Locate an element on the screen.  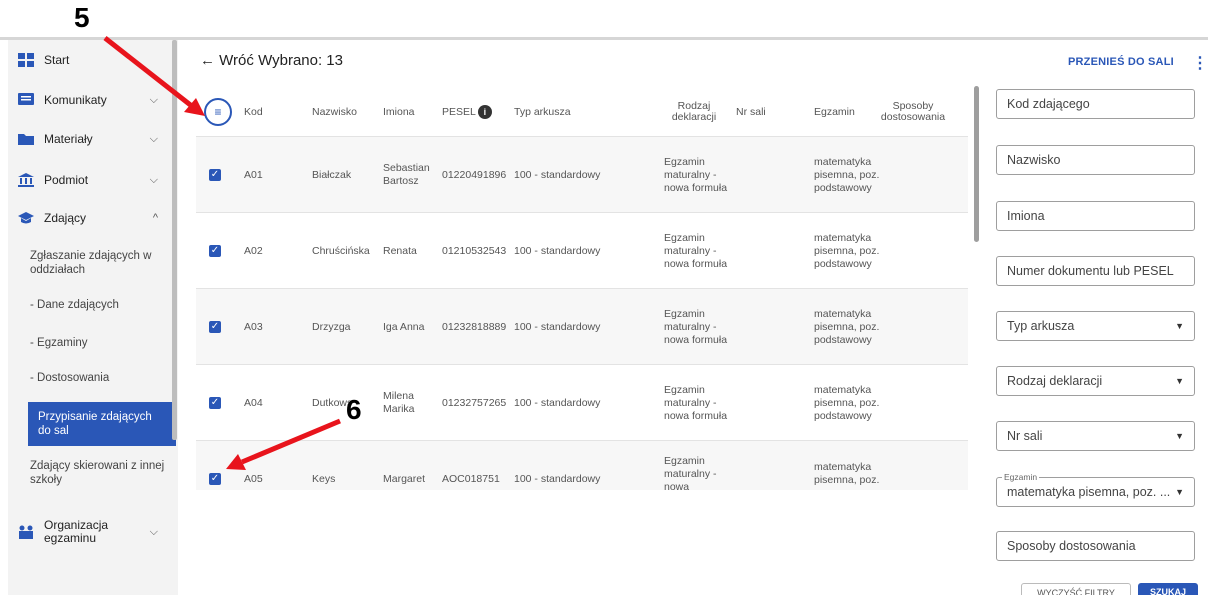
annotation-arrows is located at coordinates (222, 253).